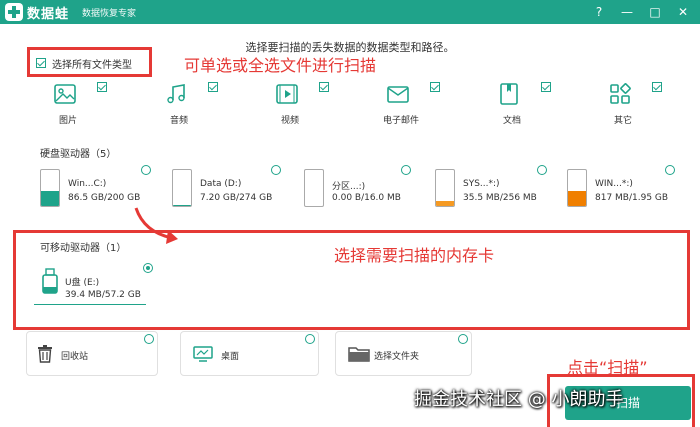  I want to click on title-bar: 数据蛙 数据恢复专家 ? — □ ✕, so click(350, 12).